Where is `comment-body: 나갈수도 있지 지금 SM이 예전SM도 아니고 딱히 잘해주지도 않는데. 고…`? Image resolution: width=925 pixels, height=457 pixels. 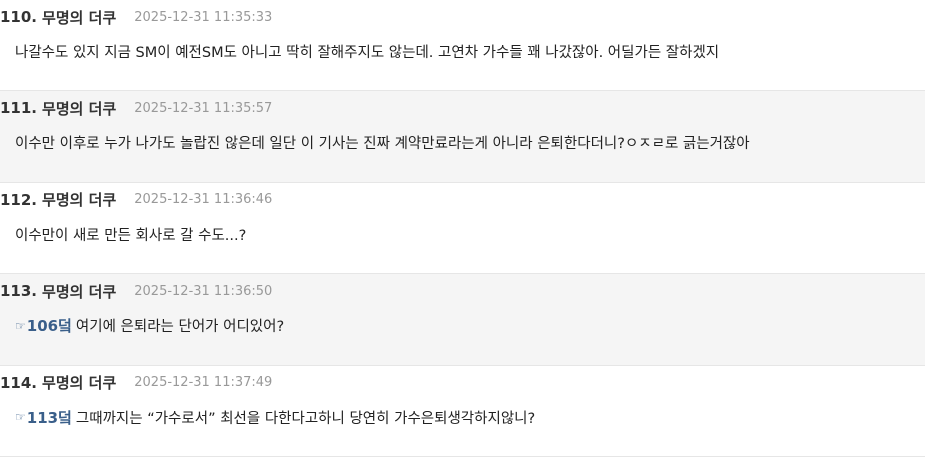 comment-body: 나갈수도 있지 지금 SM이 예전SM도 아니고 딱히 잘해주지도 않는데. 고… is located at coordinates (367, 51).